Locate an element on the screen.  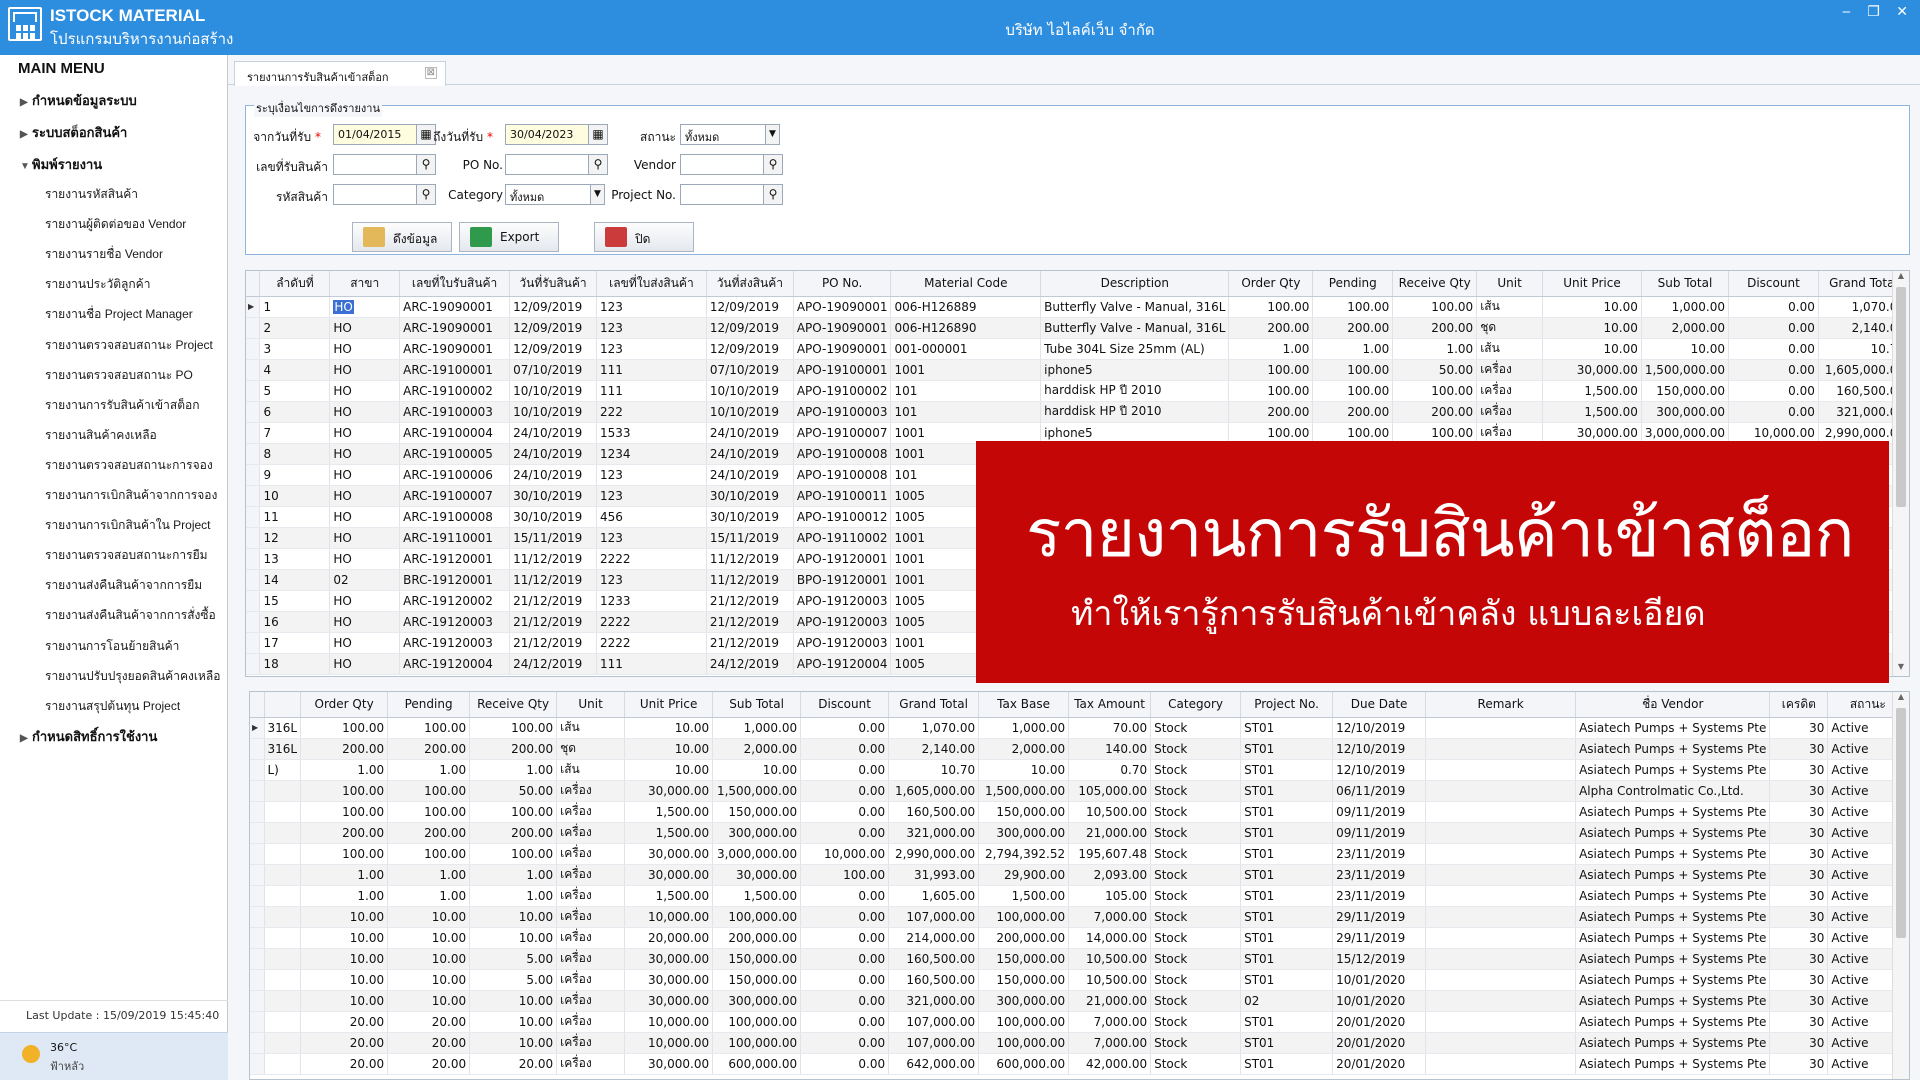
table-cell: 12/09/2019 is located at coordinates (750, 307).